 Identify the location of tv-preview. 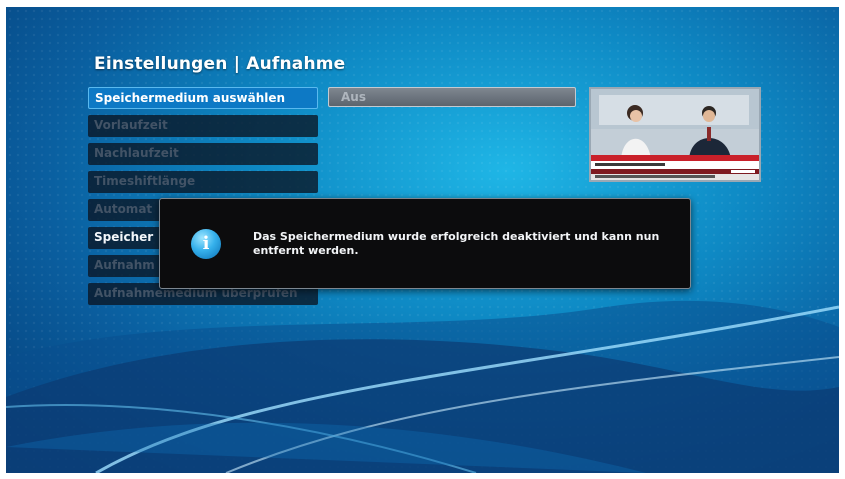
(675, 134).